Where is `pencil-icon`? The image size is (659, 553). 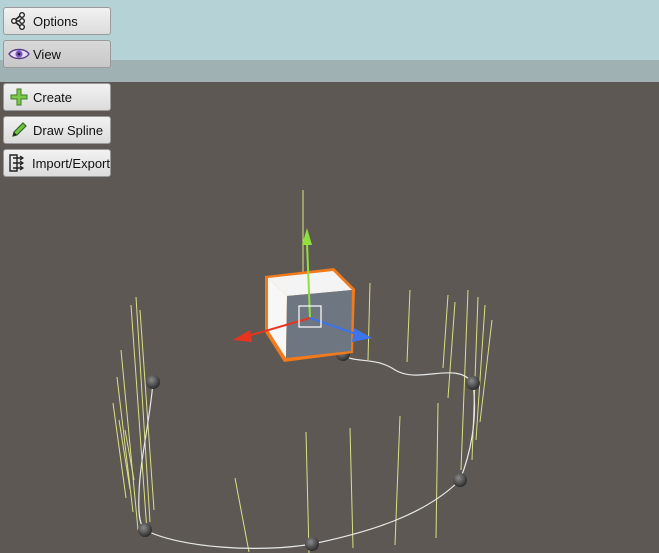
pencil-icon is located at coordinates (19, 130).